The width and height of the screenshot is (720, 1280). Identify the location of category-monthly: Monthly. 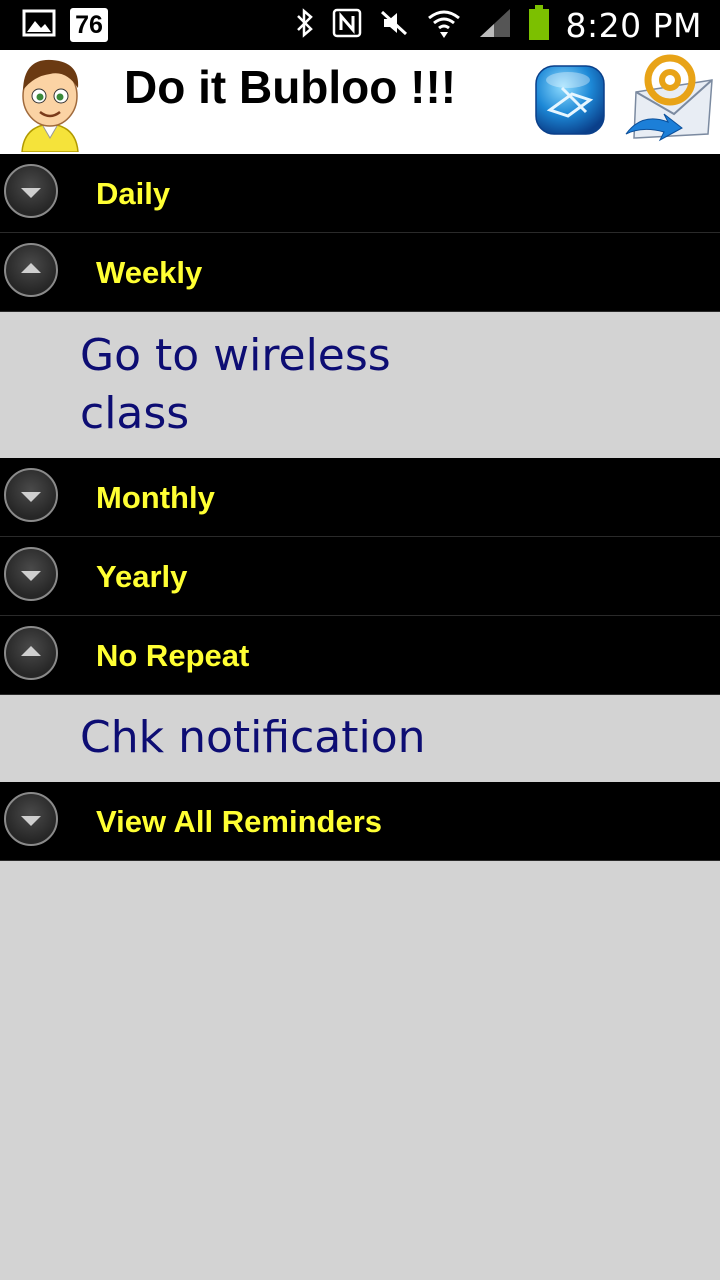
(360, 497).